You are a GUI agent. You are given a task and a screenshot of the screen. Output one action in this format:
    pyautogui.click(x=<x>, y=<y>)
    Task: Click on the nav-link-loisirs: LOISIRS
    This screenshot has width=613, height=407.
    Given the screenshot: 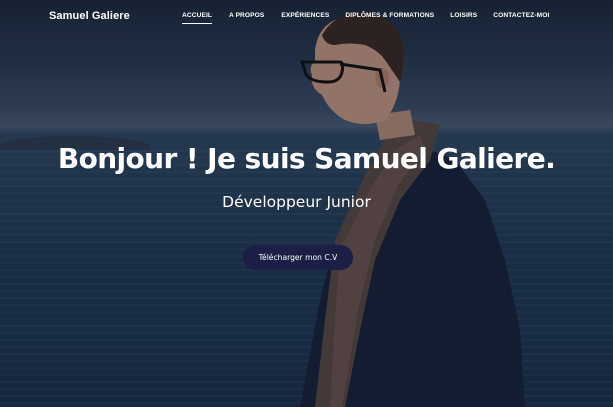 What is the action you would take?
    pyautogui.click(x=463, y=17)
    